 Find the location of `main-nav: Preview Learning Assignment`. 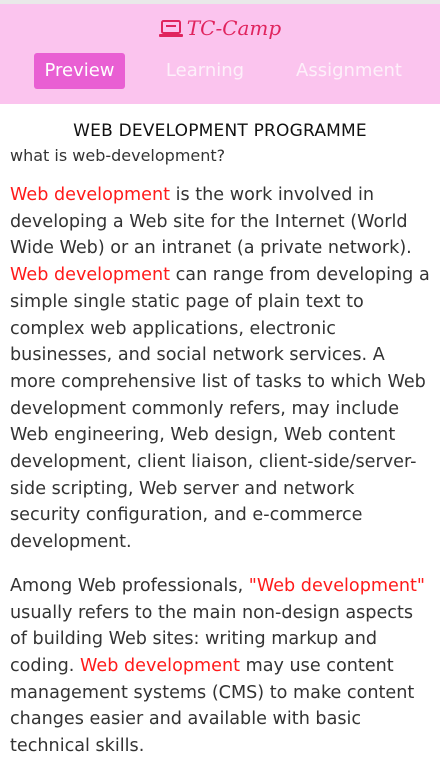

main-nav: Preview Learning Assignment is located at coordinates (220, 72).